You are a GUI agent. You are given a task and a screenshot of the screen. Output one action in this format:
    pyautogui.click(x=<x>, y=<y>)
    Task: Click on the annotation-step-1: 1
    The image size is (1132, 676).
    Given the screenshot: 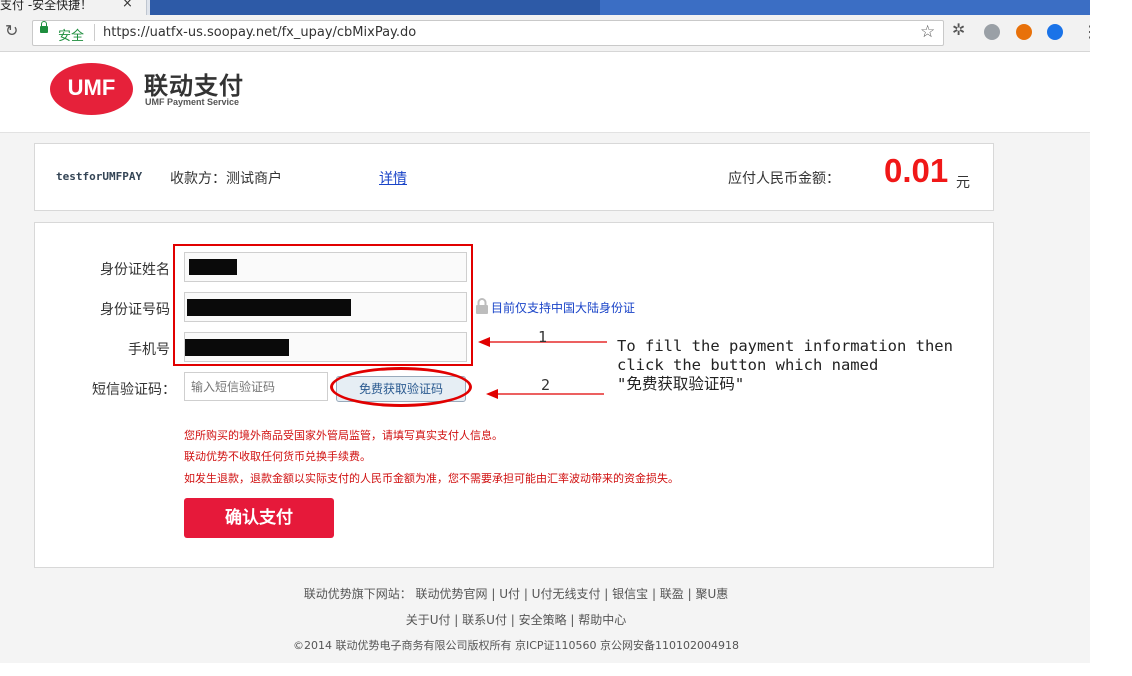 What is the action you would take?
    pyautogui.click(x=543, y=337)
    